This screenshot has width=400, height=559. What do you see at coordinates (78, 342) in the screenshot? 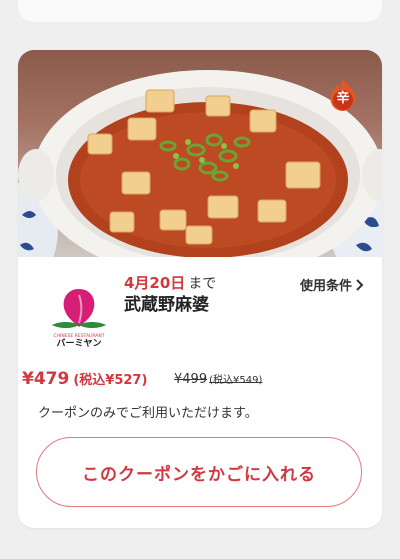
I see `logo-brand-text: バーミヤン` at bounding box center [78, 342].